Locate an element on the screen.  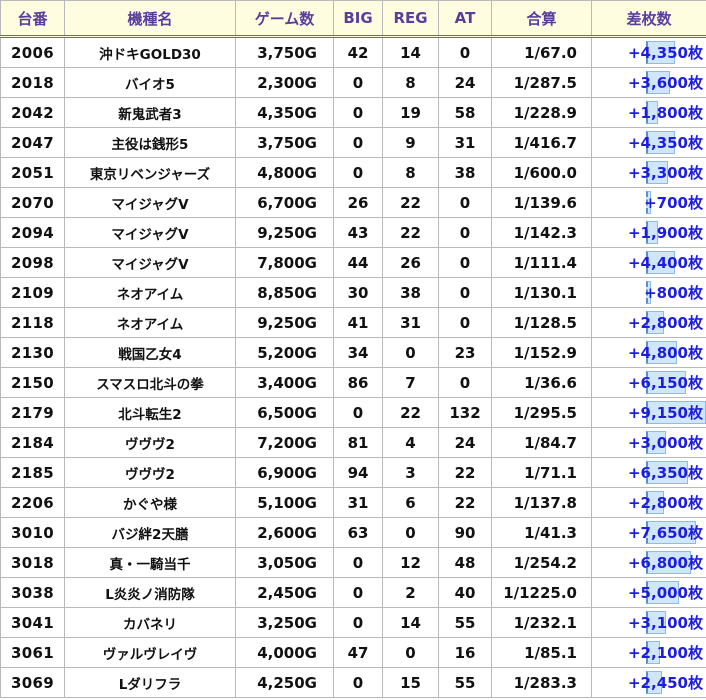
coin-difference-value: +6,800枚 is located at coordinates (665, 563).